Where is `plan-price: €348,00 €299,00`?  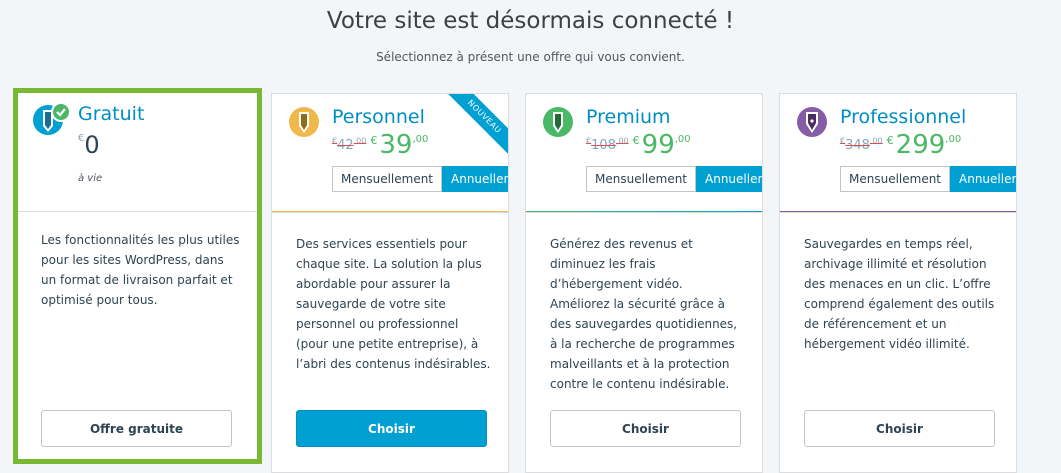 plan-price: €348,00 €299,00 is located at coordinates (900, 145).